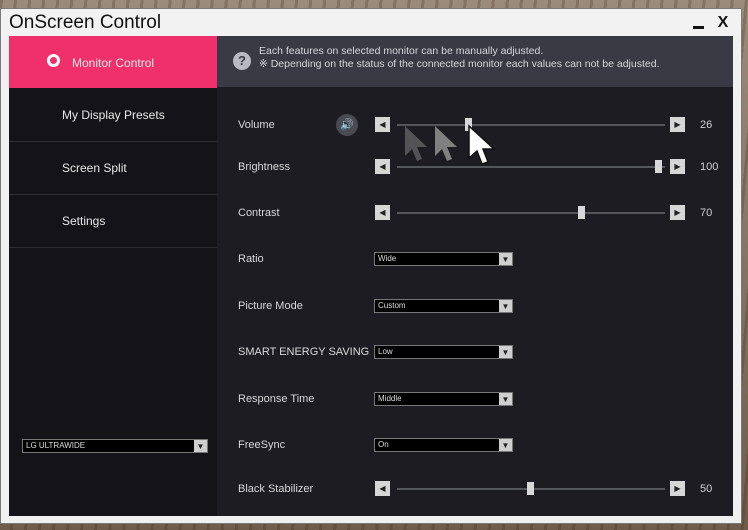  Describe the element at coordinates (371, 23) in the screenshot. I see `title-bar: OnScreen Control X` at that location.